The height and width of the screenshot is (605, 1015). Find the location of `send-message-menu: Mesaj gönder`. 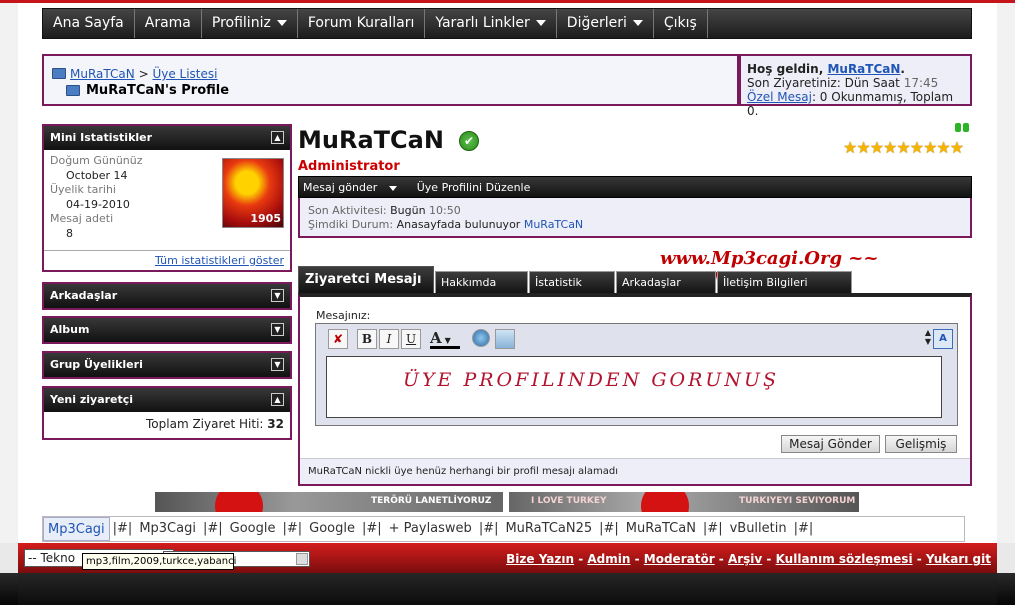

send-message-menu: Mesaj gönder is located at coordinates (354, 187).